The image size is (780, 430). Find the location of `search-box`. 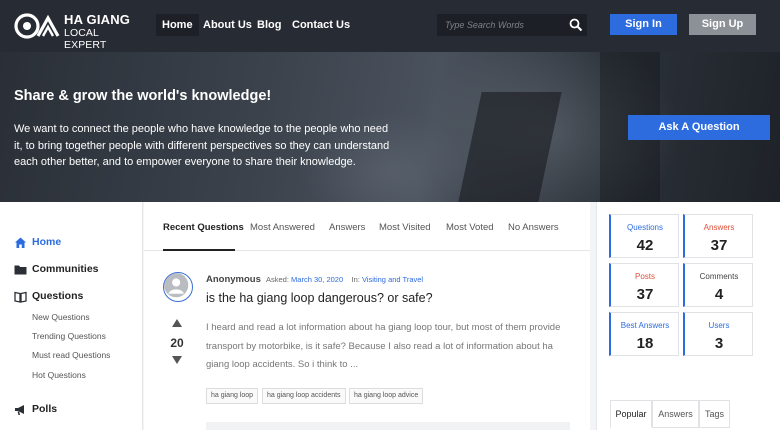

search-box is located at coordinates (512, 25).